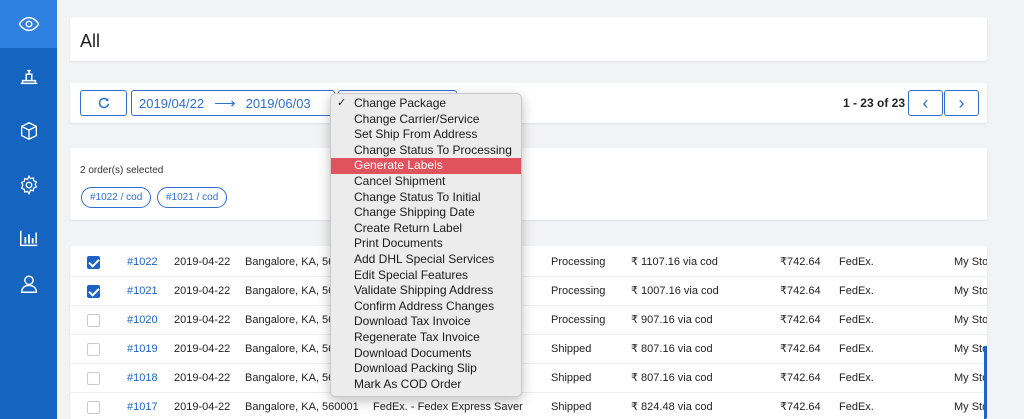  I want to click on sidebar-item-view, so click(28, 24).